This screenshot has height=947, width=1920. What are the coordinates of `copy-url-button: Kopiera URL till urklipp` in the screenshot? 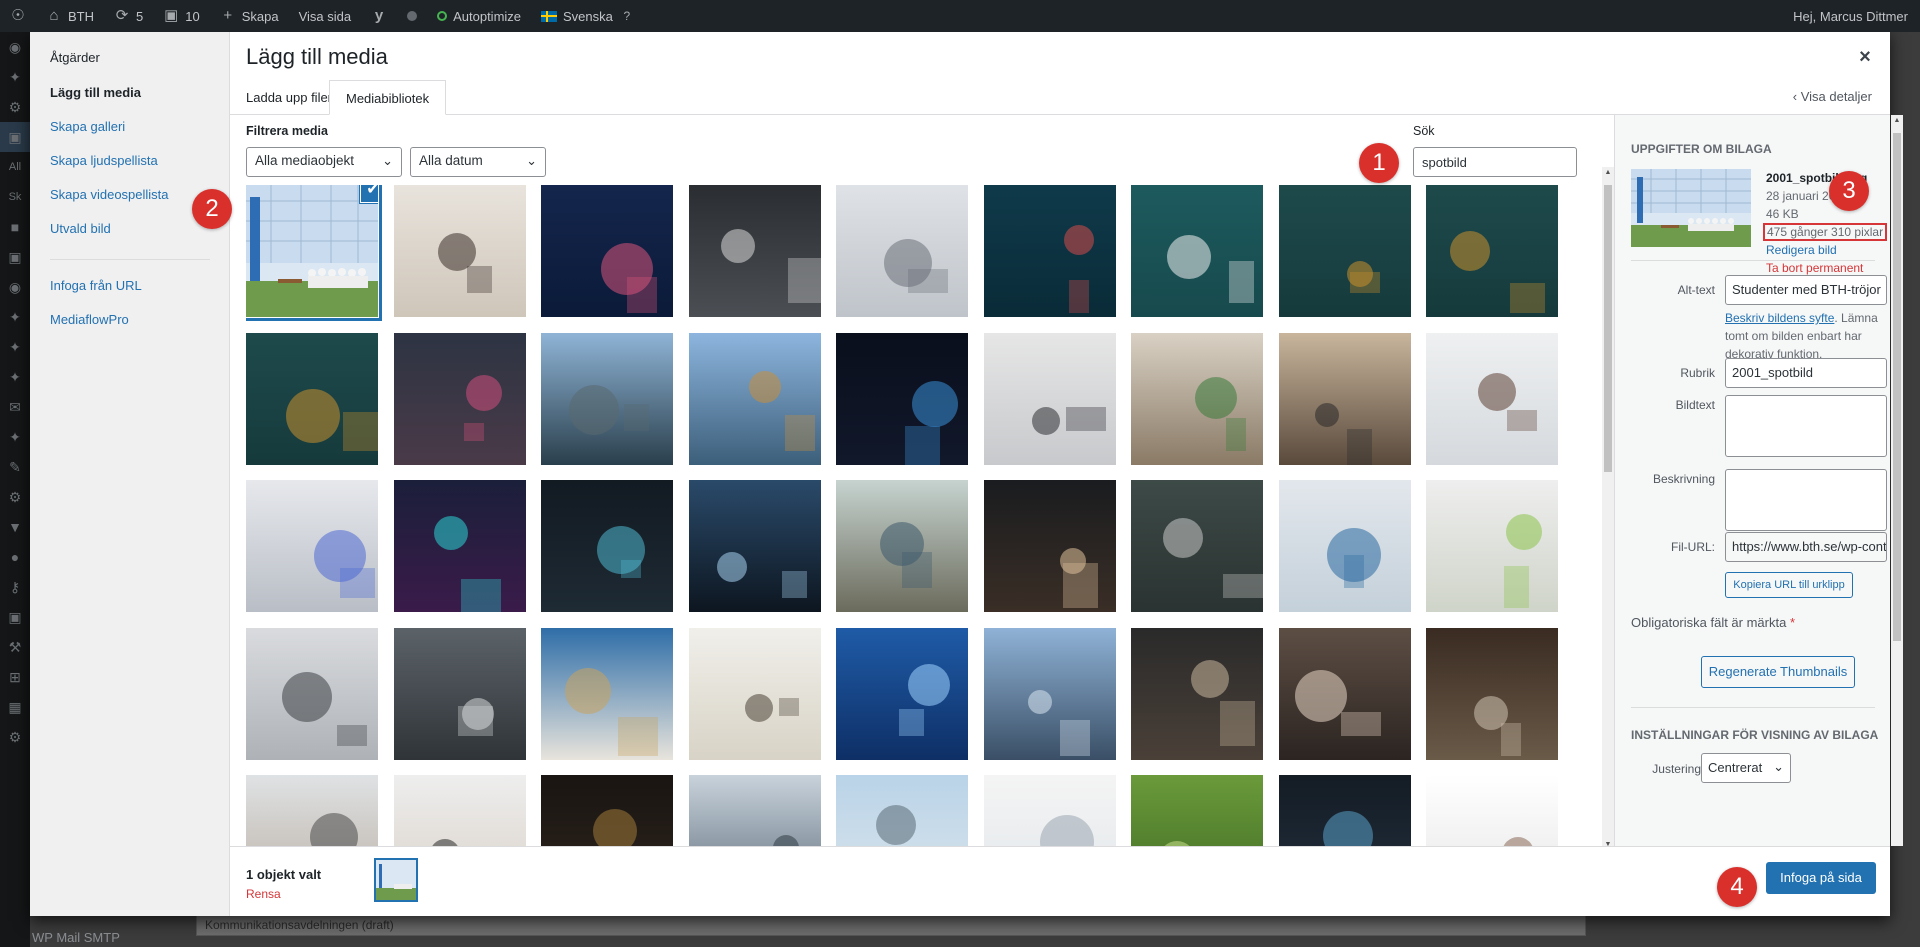 It's located at (1789, 585).